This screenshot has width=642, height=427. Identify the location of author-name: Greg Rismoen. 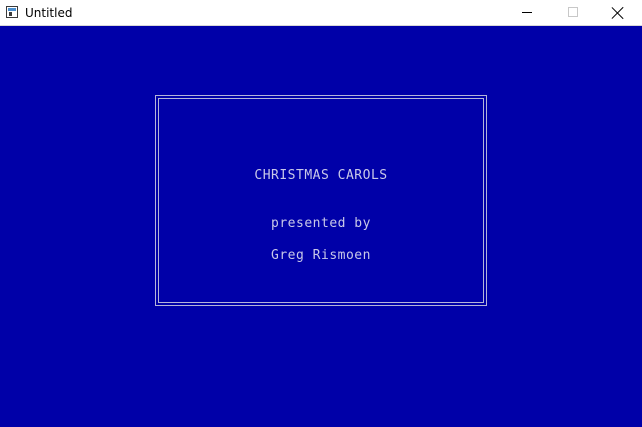
(321, 255).